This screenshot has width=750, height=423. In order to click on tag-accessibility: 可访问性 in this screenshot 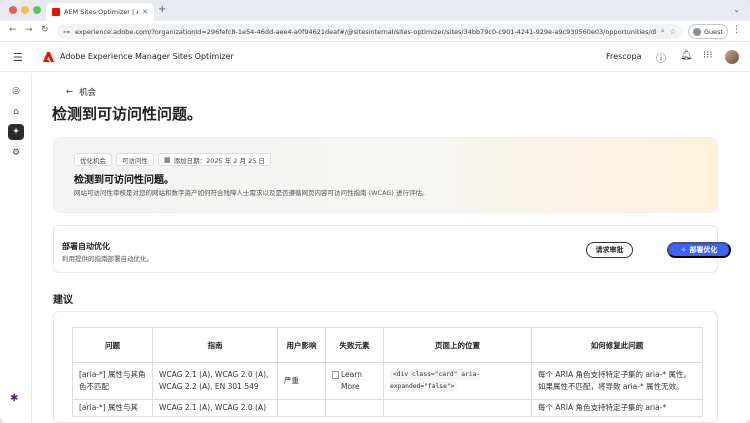, I will do `click(135, 159)`.